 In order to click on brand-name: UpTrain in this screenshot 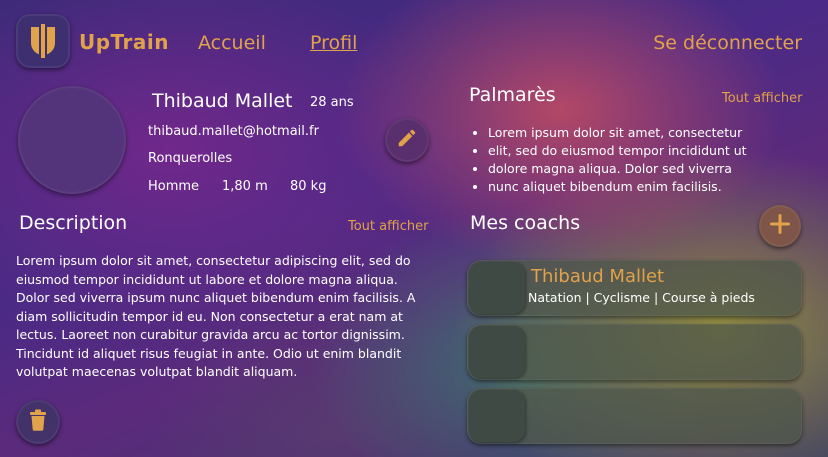, I will do `click(124, 42)`.